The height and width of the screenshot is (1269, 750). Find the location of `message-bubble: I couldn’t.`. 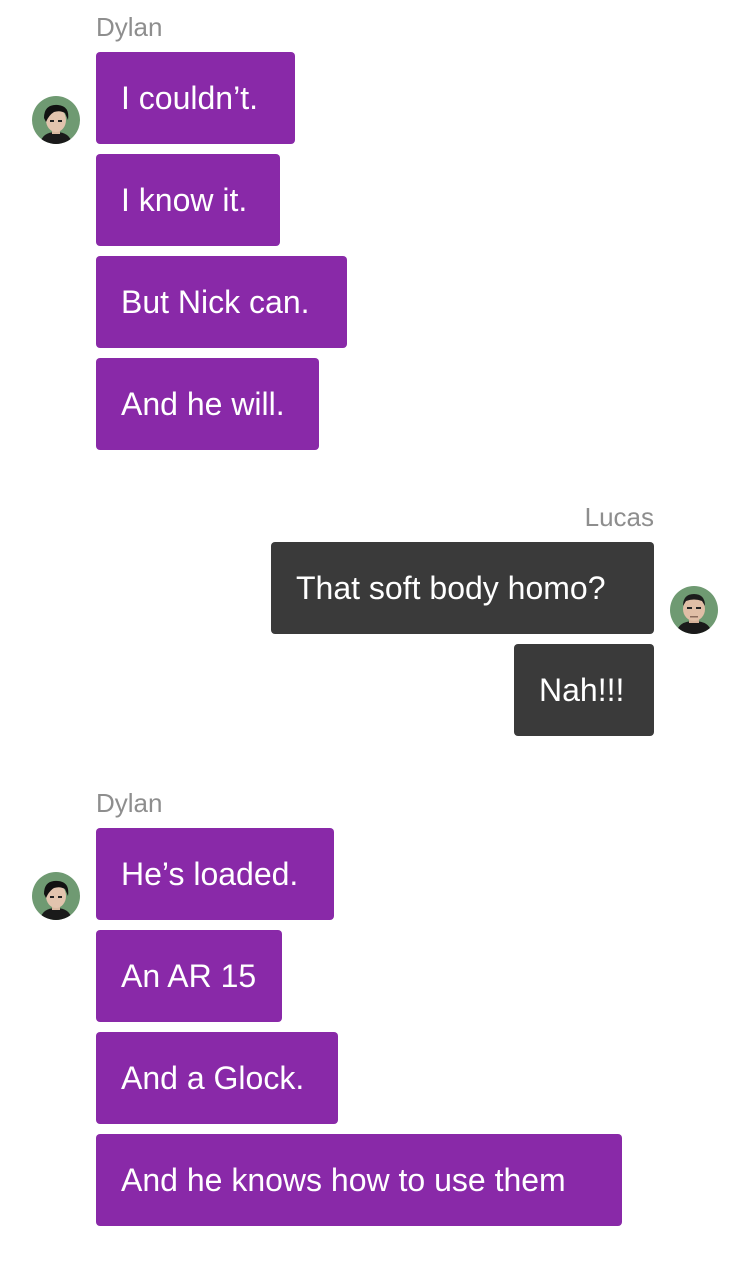

message-bubble: I couldn’t. is located at coordinates (195, 98).